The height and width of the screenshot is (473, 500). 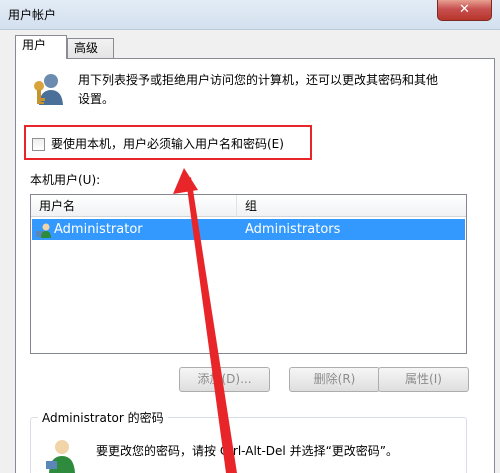 What do you see at coordinates (98, 229) in the screenshot?
I see `row-username: Administrator` at bounding box center [98, 229].